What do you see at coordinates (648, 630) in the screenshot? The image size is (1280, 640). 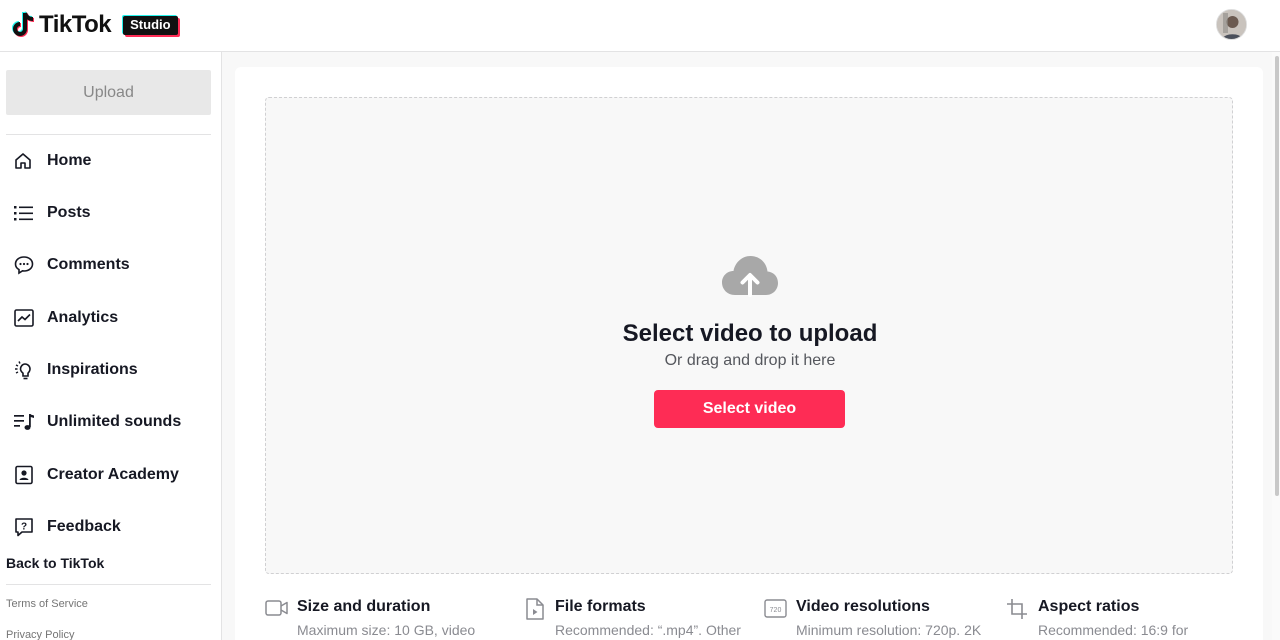 I see `info-desc: Recommended: “.mp4”. Other` at bounding box center [648, 630].